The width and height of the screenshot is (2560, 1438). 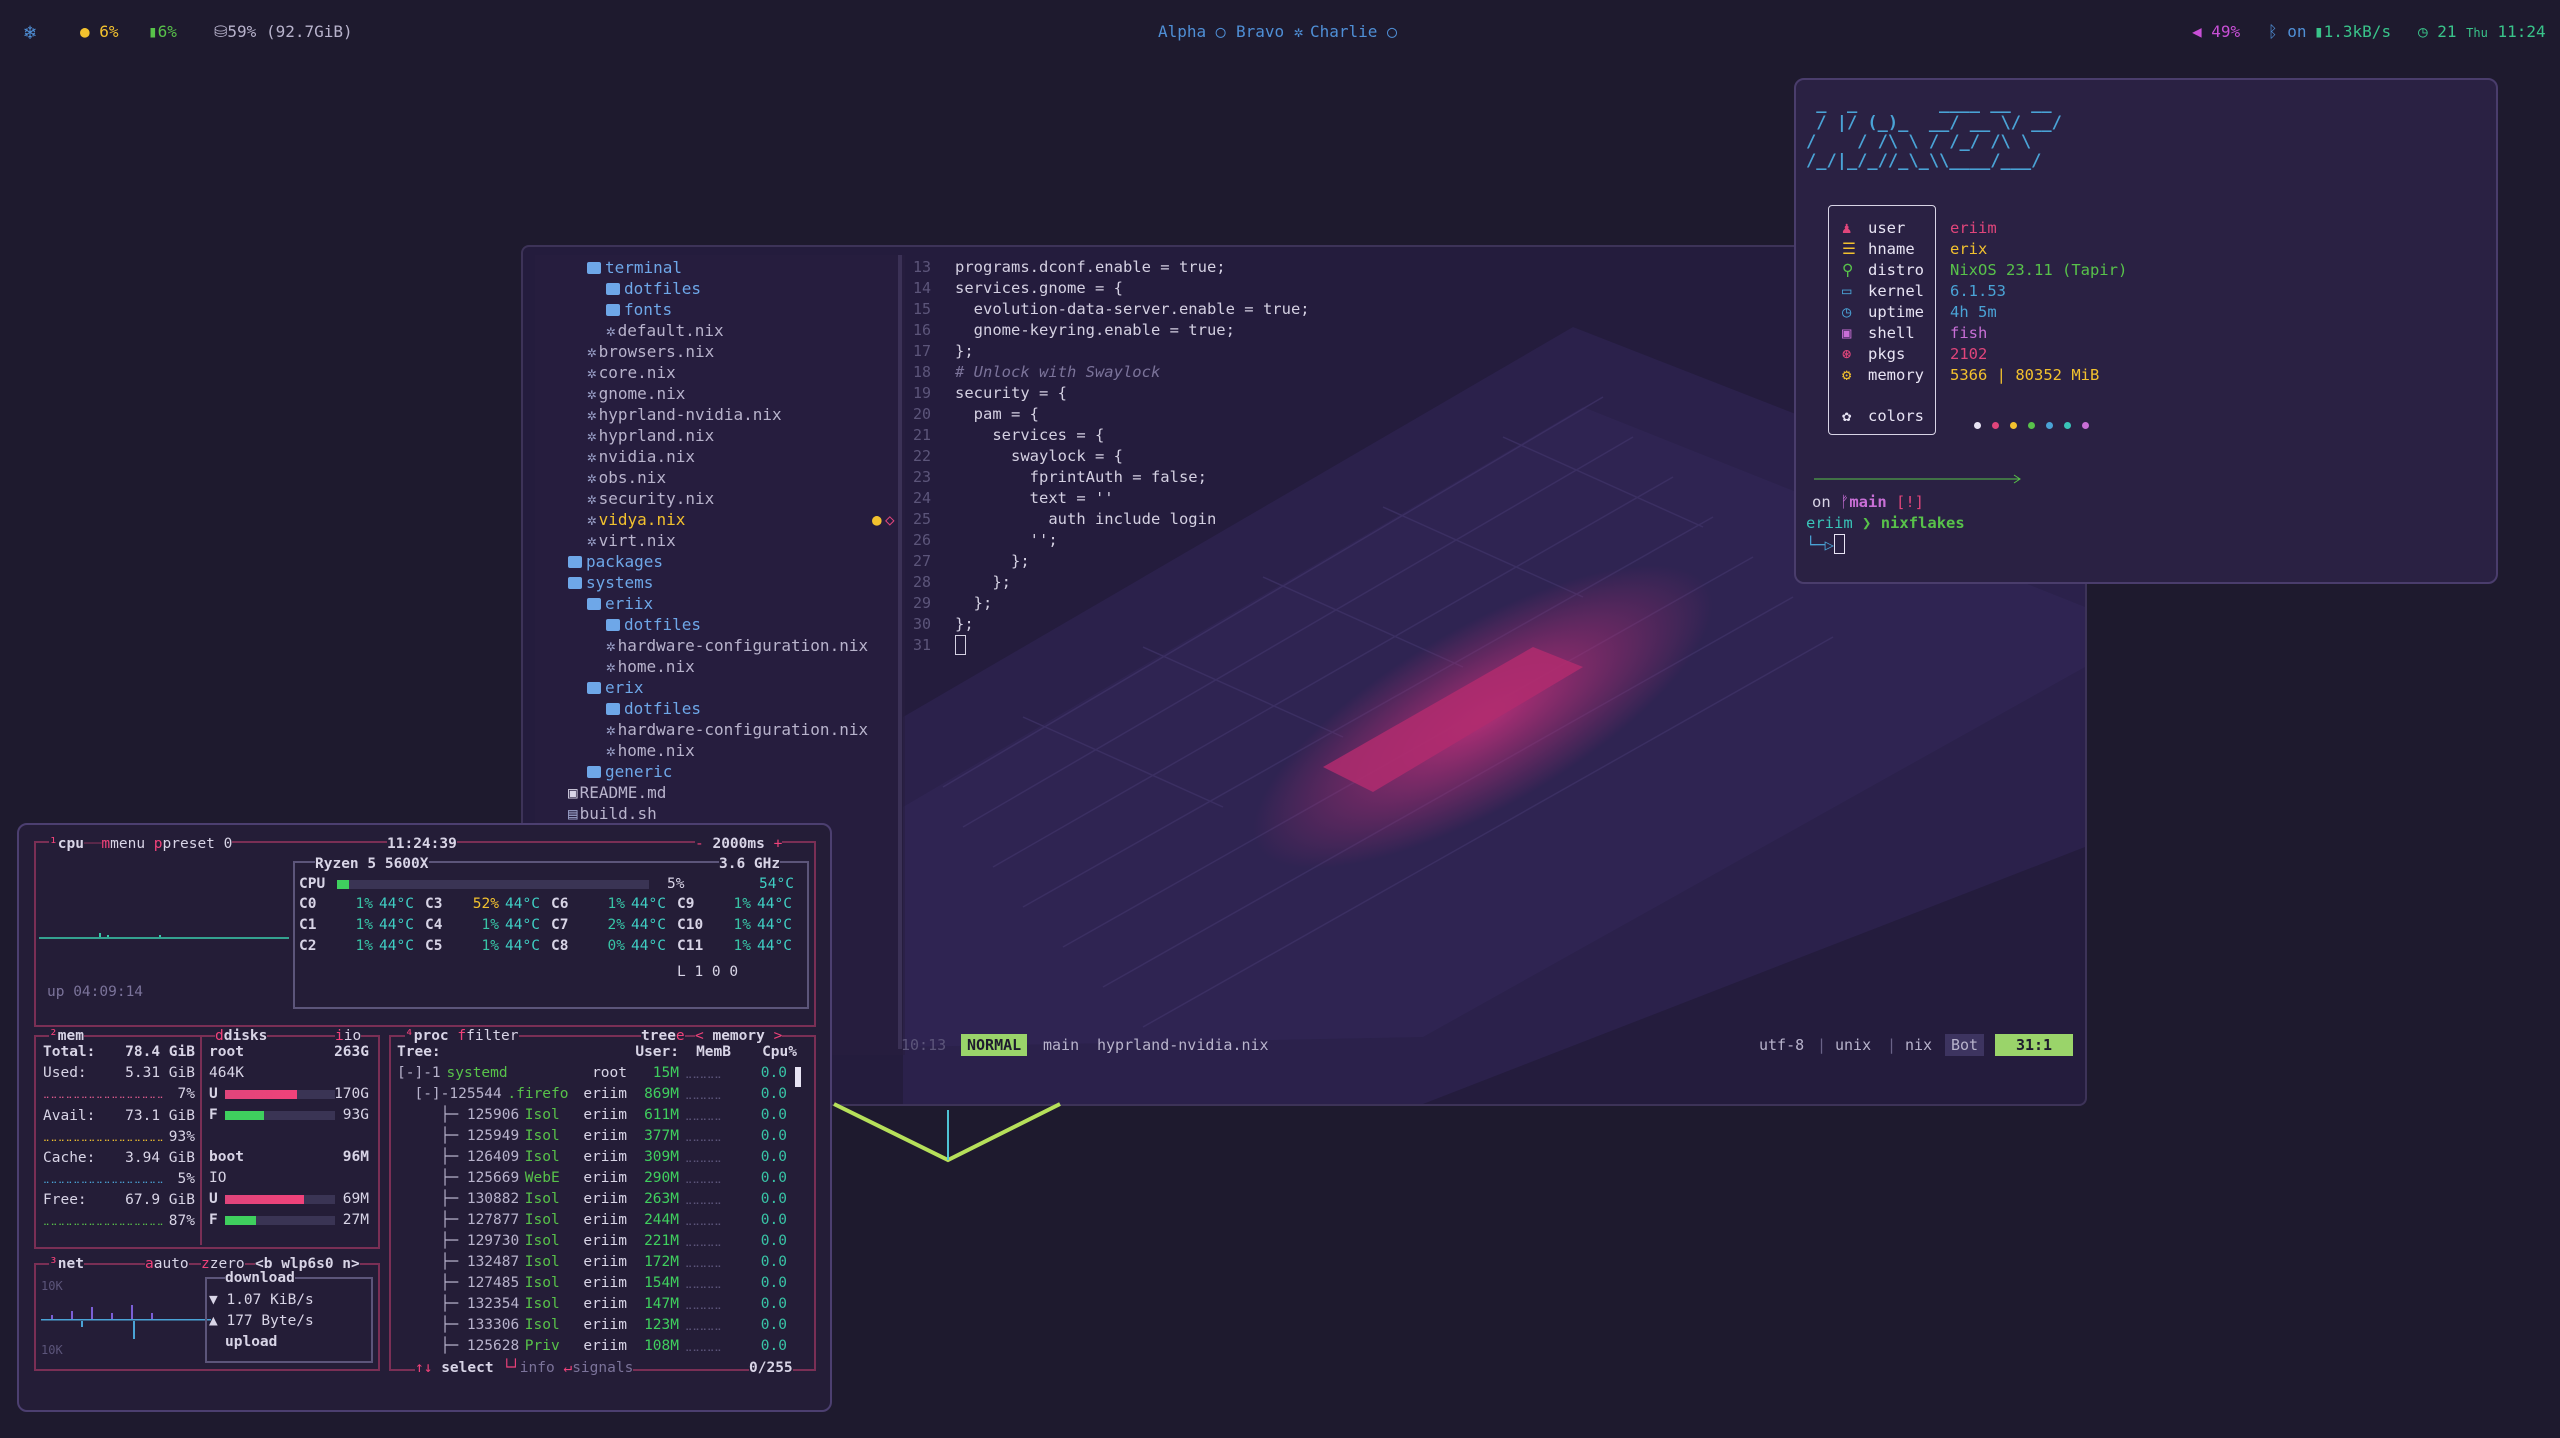 What do you see at coordinates (595, 1157) in the screenshot?
I see `proc-row: ├─ 126409 Isol eriim 309M ⣀⣀⣀⣀⣀ 0.0` at bounding box center [595, 1157].